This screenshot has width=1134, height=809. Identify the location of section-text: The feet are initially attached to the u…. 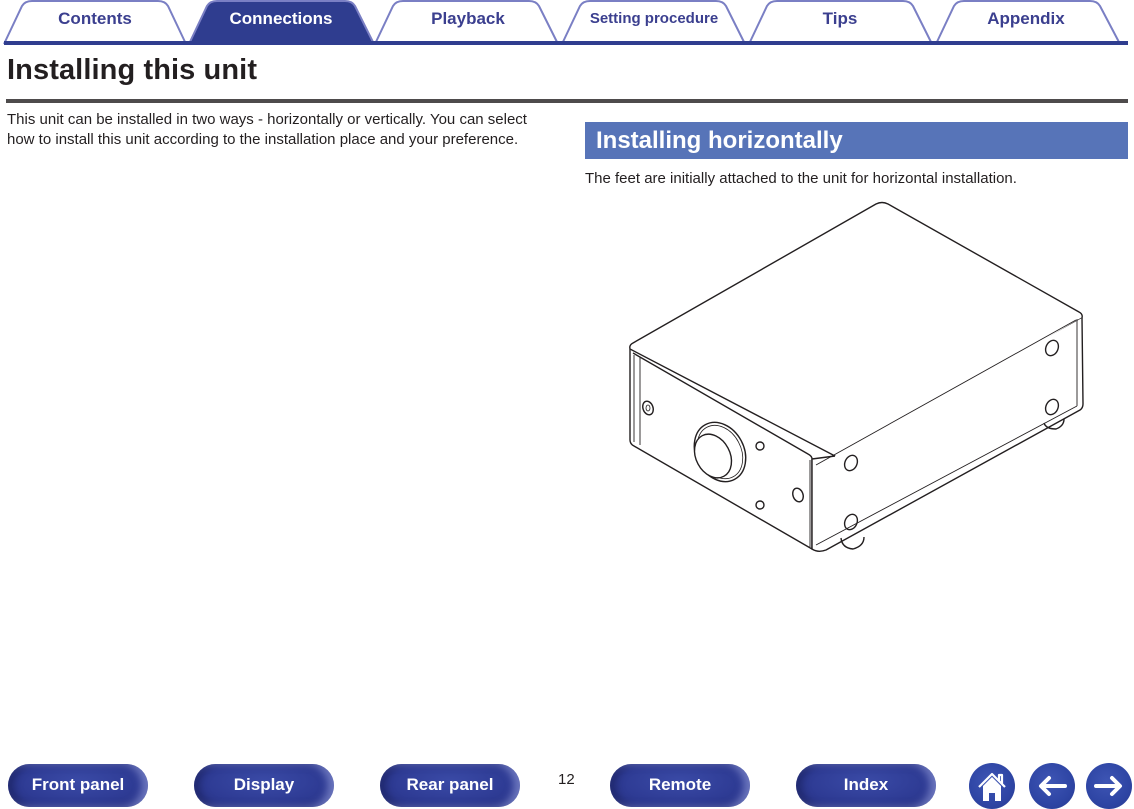
(801, 178).